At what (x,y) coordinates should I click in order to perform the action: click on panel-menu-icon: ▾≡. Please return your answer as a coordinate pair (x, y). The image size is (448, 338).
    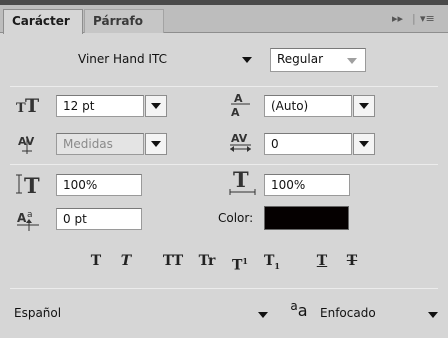
    Looking at the image, I should click on (427, 18).